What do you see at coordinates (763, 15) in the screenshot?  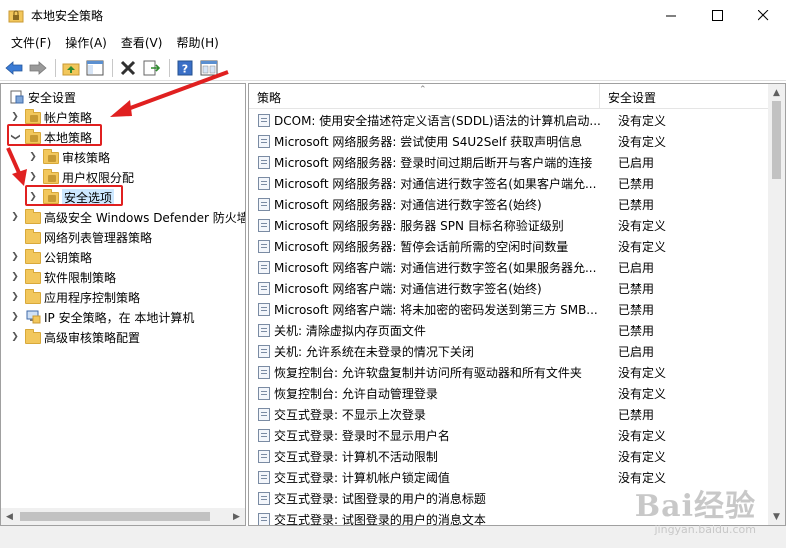 I see `close-button` at bounding box center [763, 15].